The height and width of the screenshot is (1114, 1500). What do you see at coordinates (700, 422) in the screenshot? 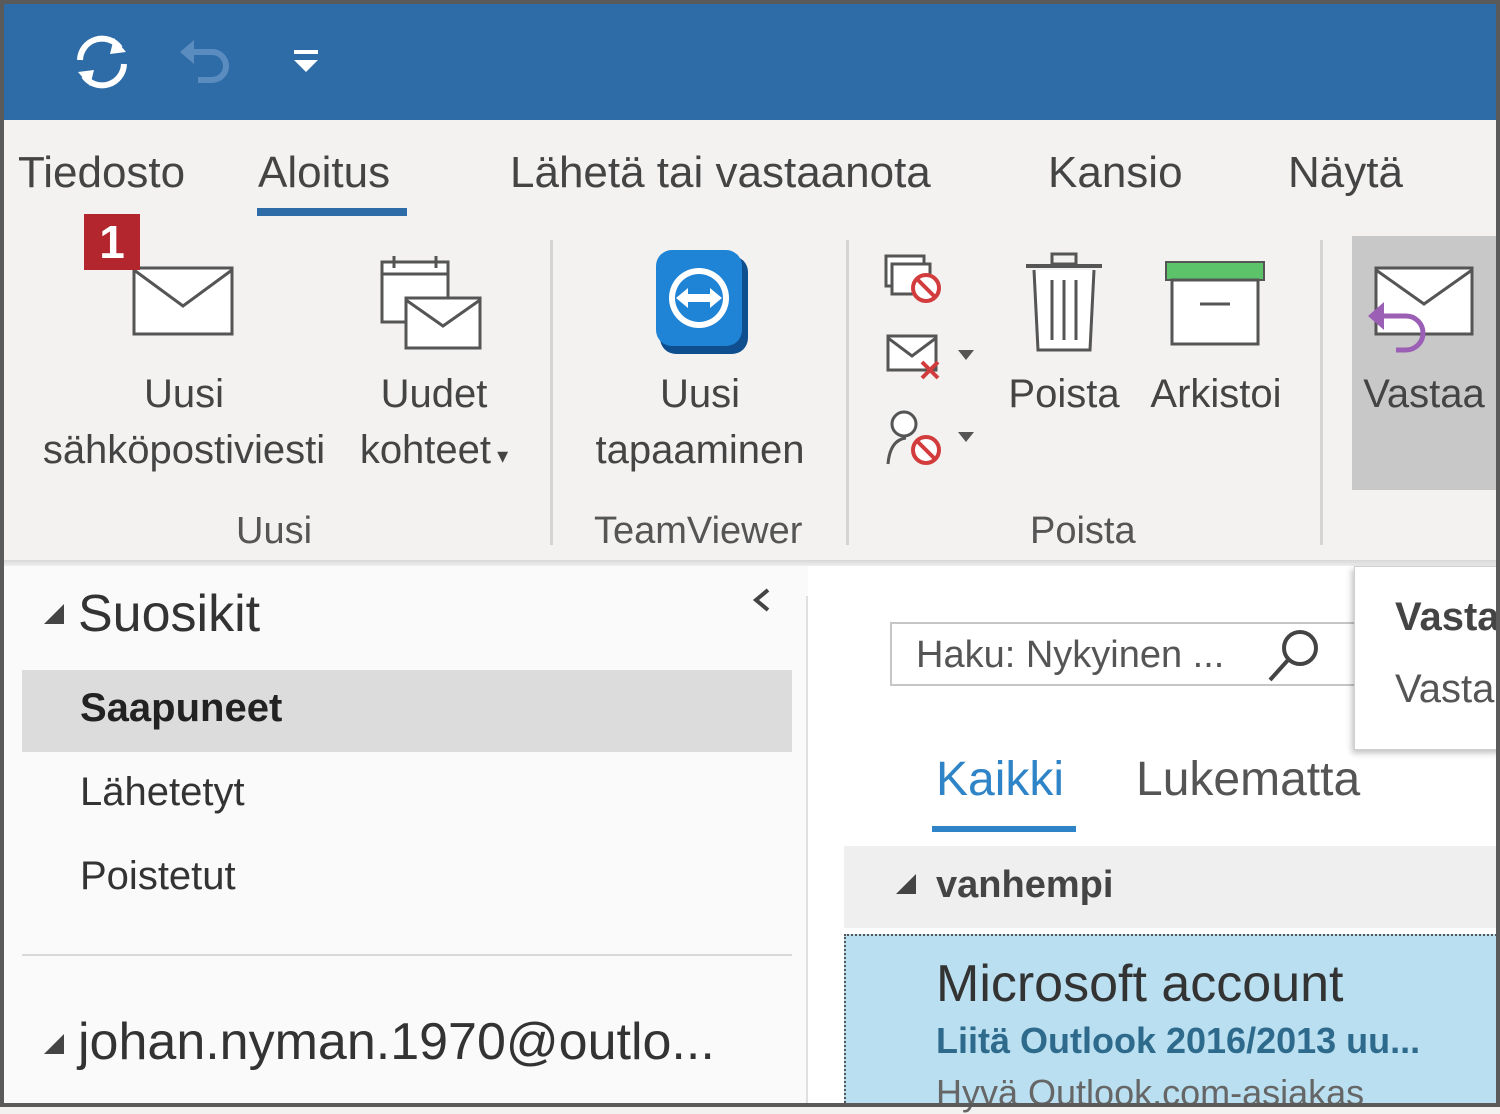
I see `new-meeting-button: Uusi tapaaminen` at bounding box center [700, 422].